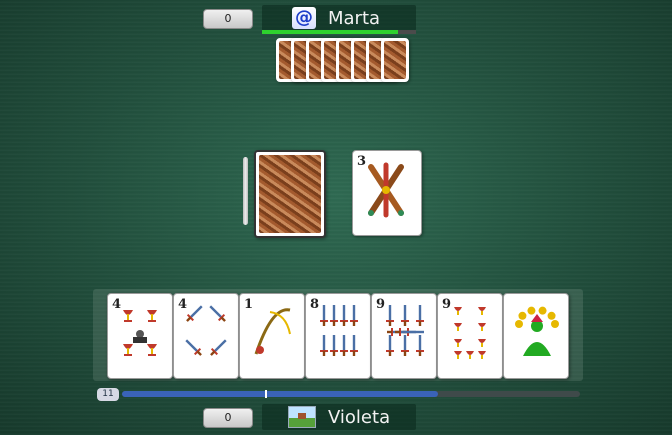 This screenshot has height=435, width=672. I want to click on top-player-nameplate: @ Marta, so click(339, 18).